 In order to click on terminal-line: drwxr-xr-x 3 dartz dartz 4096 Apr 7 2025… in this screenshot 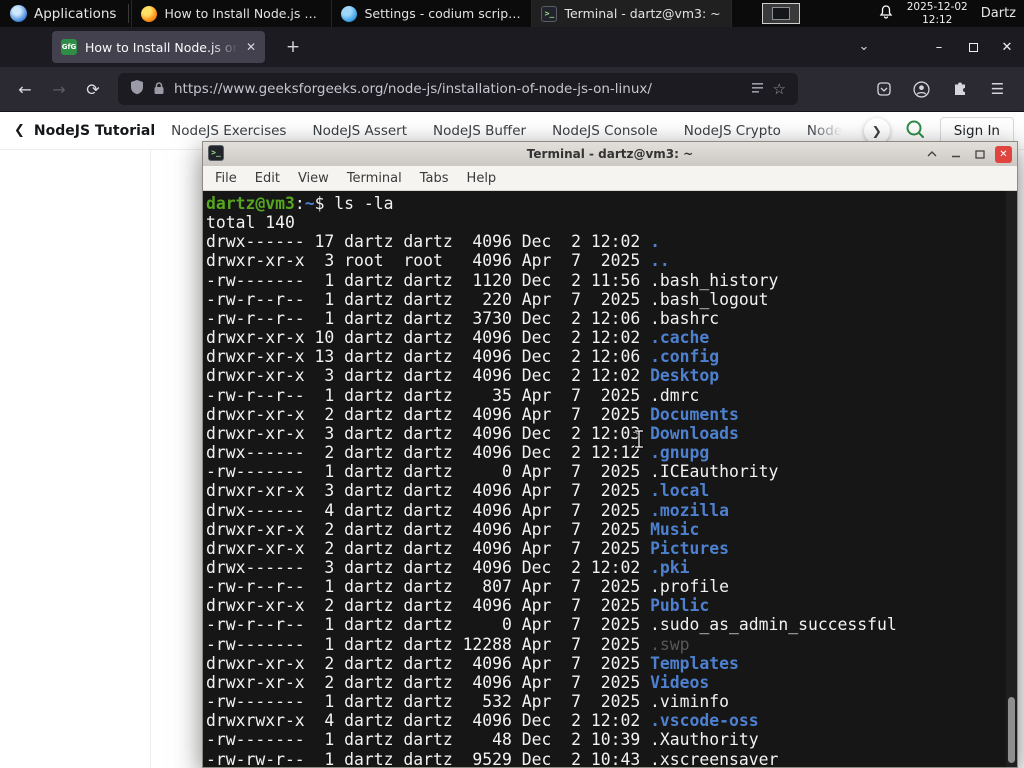, I will do `click(458, 491)`.